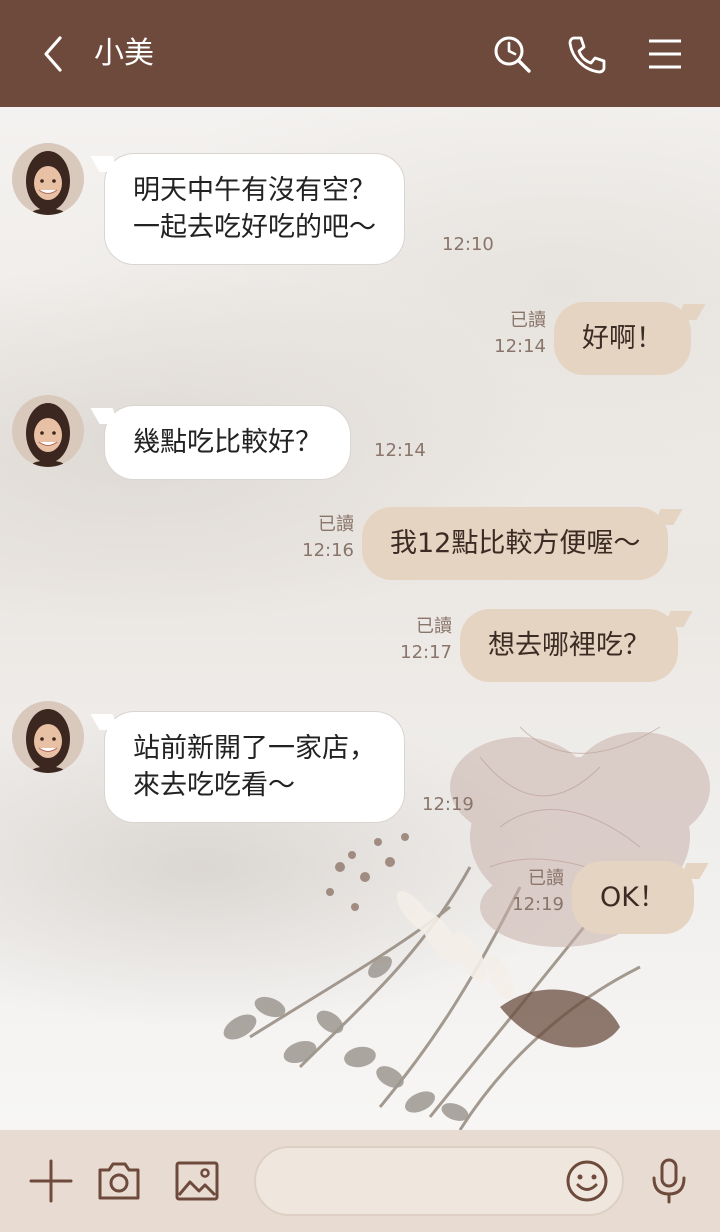 The image size is (720, 1232). What do you see at coordinates (587, 54) in the screenshot?
I see `phone-icon` at bounding box center [587, 54].